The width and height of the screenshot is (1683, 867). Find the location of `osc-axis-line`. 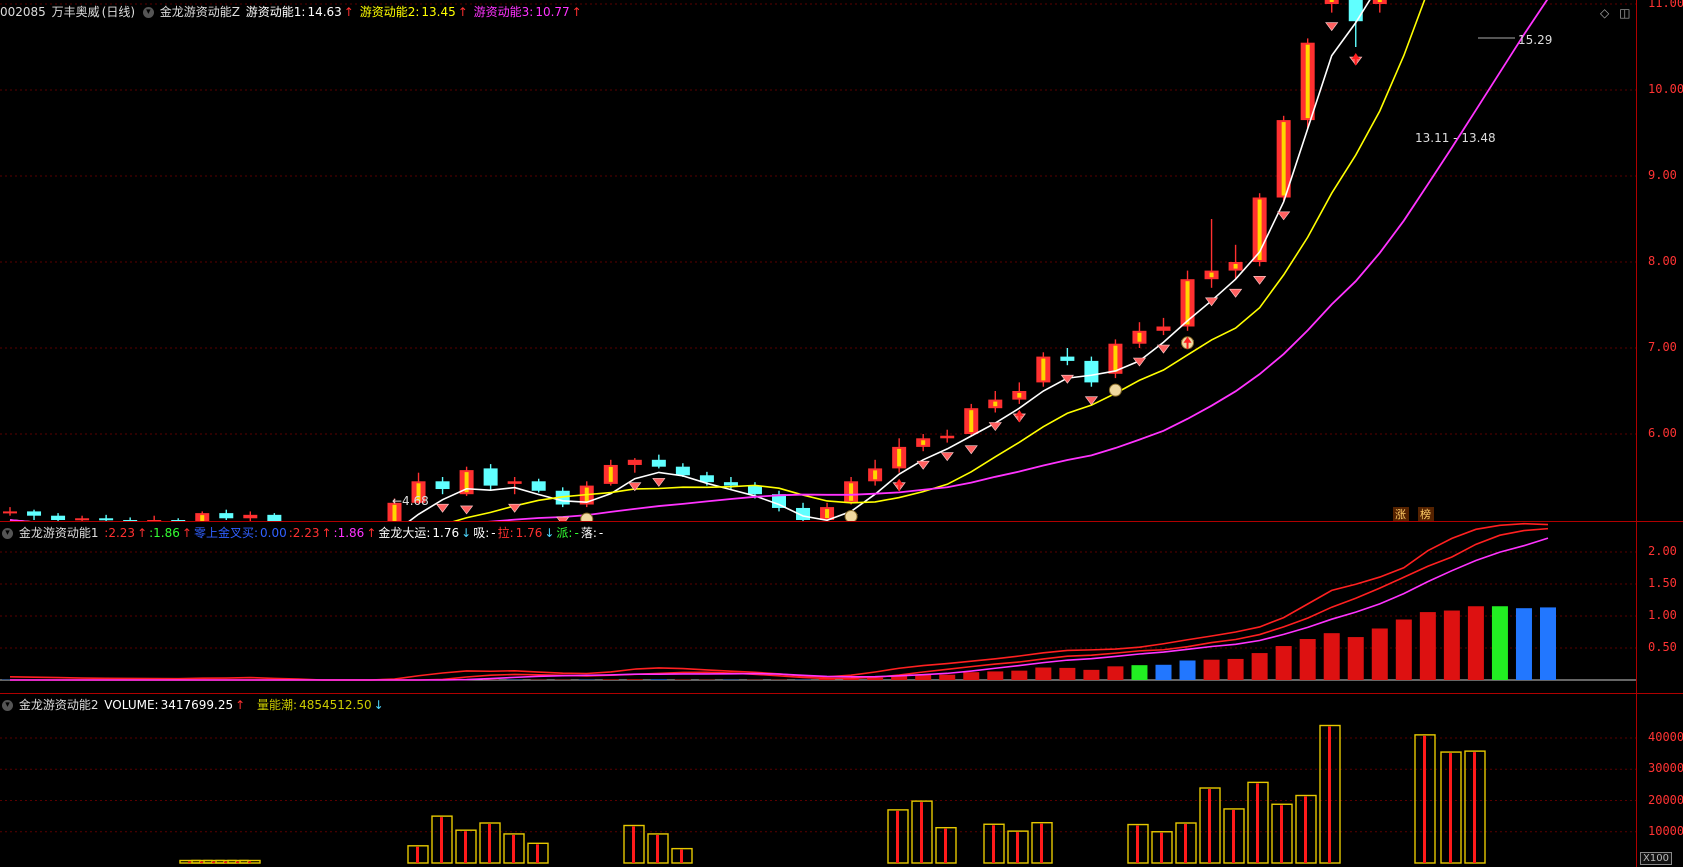

osc-axis-line is located at coordinates (1636, 607).